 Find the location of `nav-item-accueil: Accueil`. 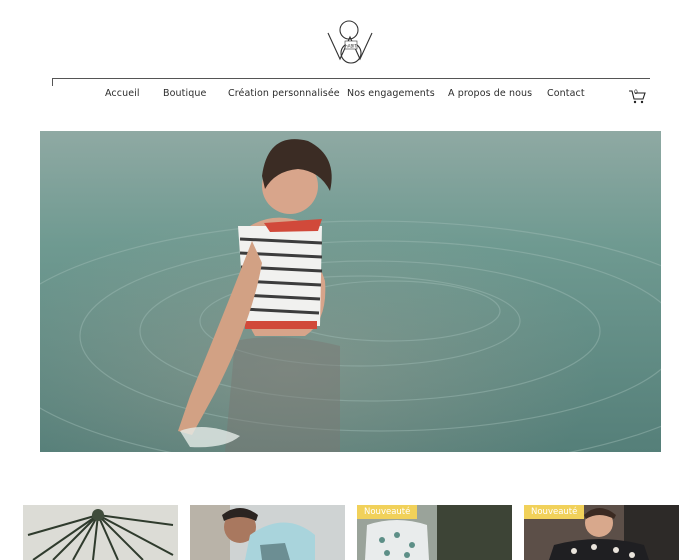

nav-item-accueil: Accueil is located at coordinates (122, 93).